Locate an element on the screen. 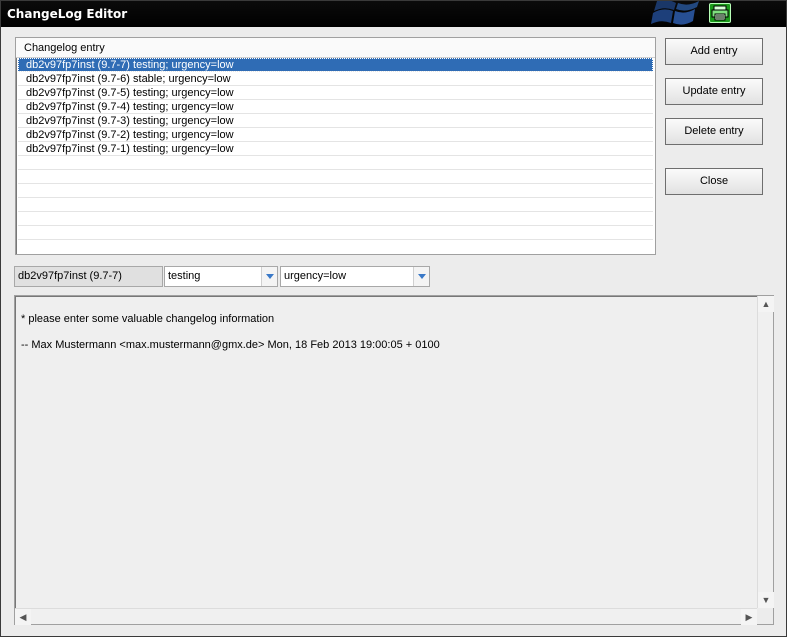 The height and width of the screenshot is (637, 787). urgency-select: urgency=low is located at coordinates (355, 276).